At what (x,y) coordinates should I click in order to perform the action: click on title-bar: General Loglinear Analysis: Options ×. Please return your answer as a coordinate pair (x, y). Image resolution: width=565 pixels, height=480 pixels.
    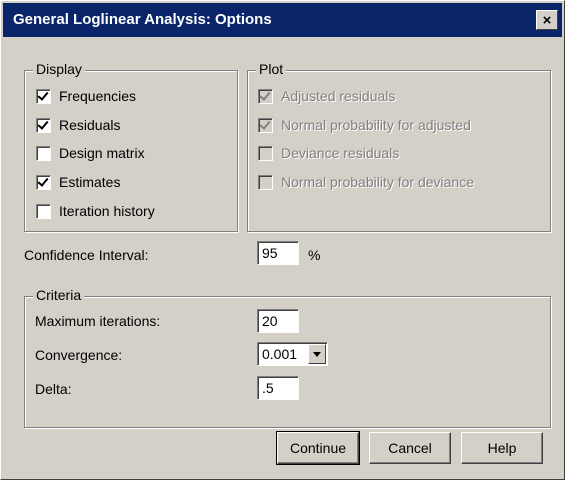
    Looking at the image, I should click on (282, 20).